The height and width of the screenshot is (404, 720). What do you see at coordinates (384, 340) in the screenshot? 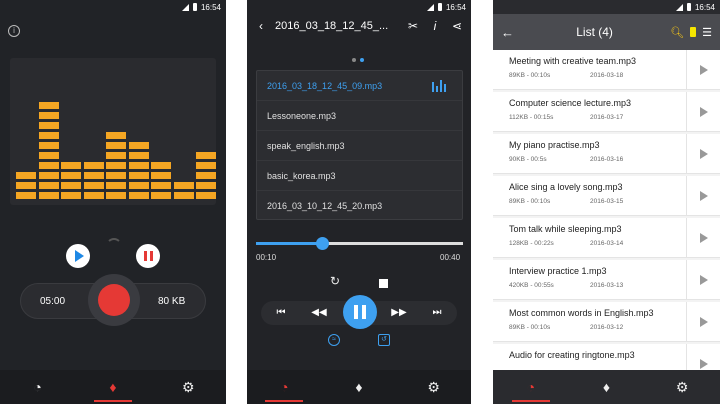
I see `loop-ab-icon: ↺` at bounding box center [384, 340].